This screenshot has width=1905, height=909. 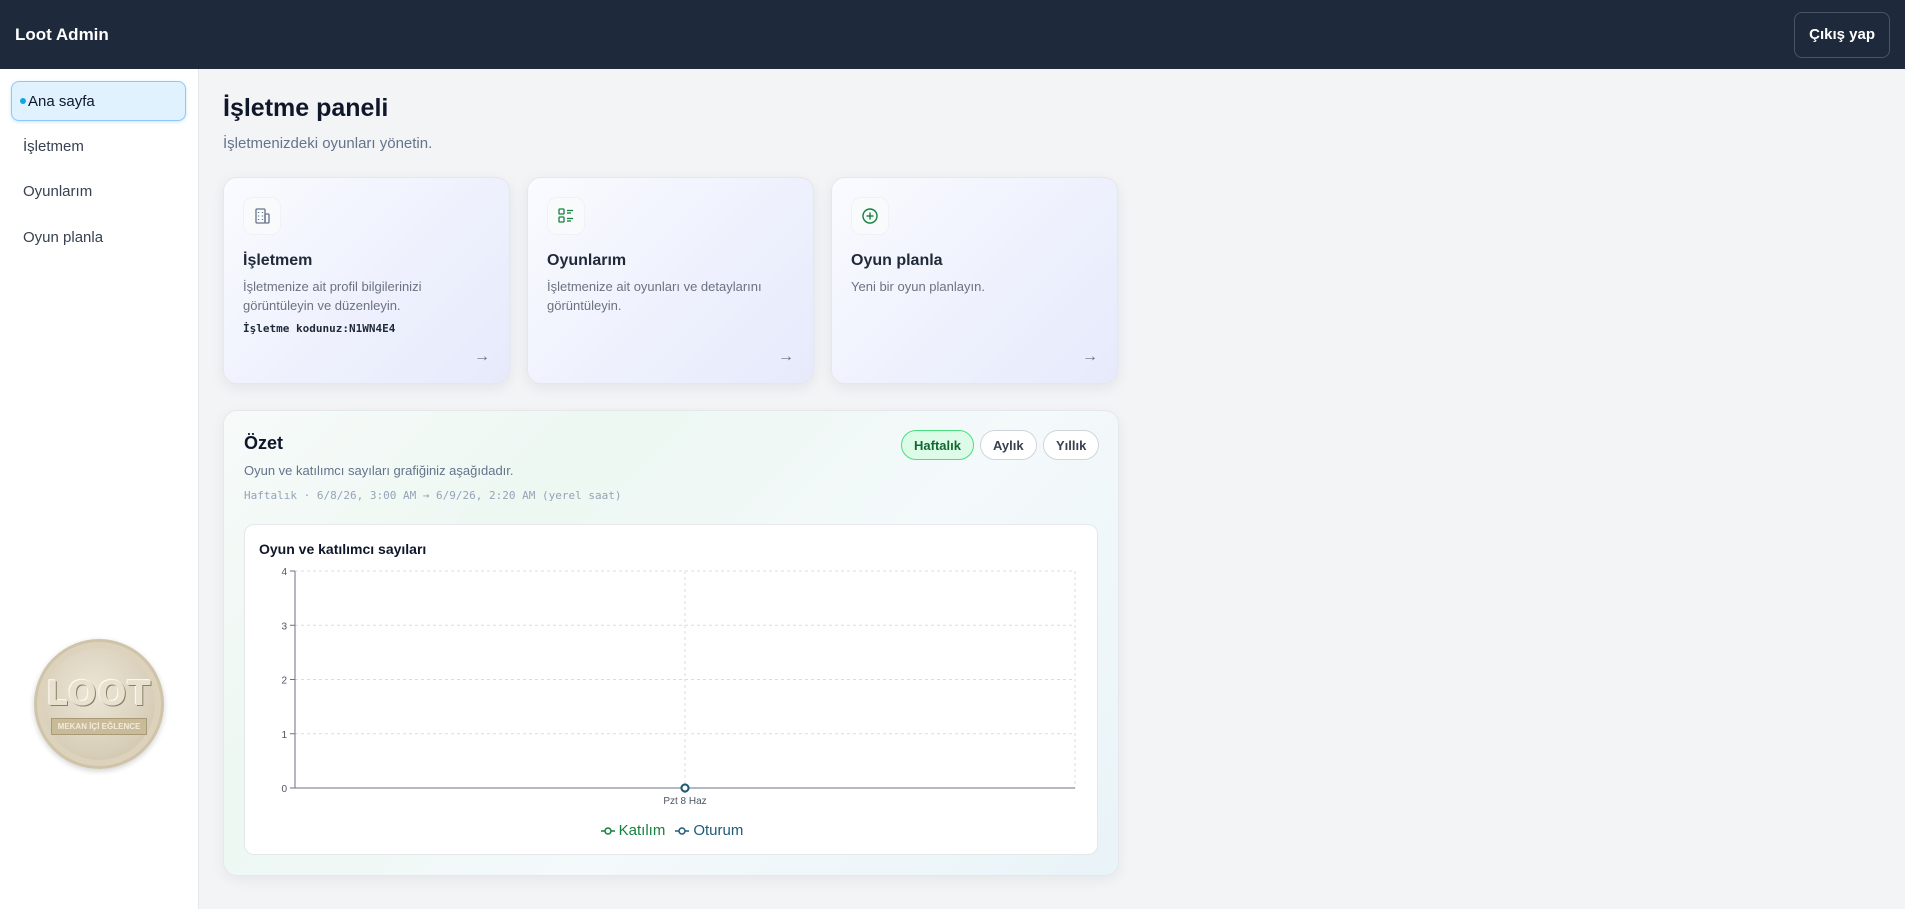 I want to click on logout-button: Çıkış yap, so click(x=1842, y=34).